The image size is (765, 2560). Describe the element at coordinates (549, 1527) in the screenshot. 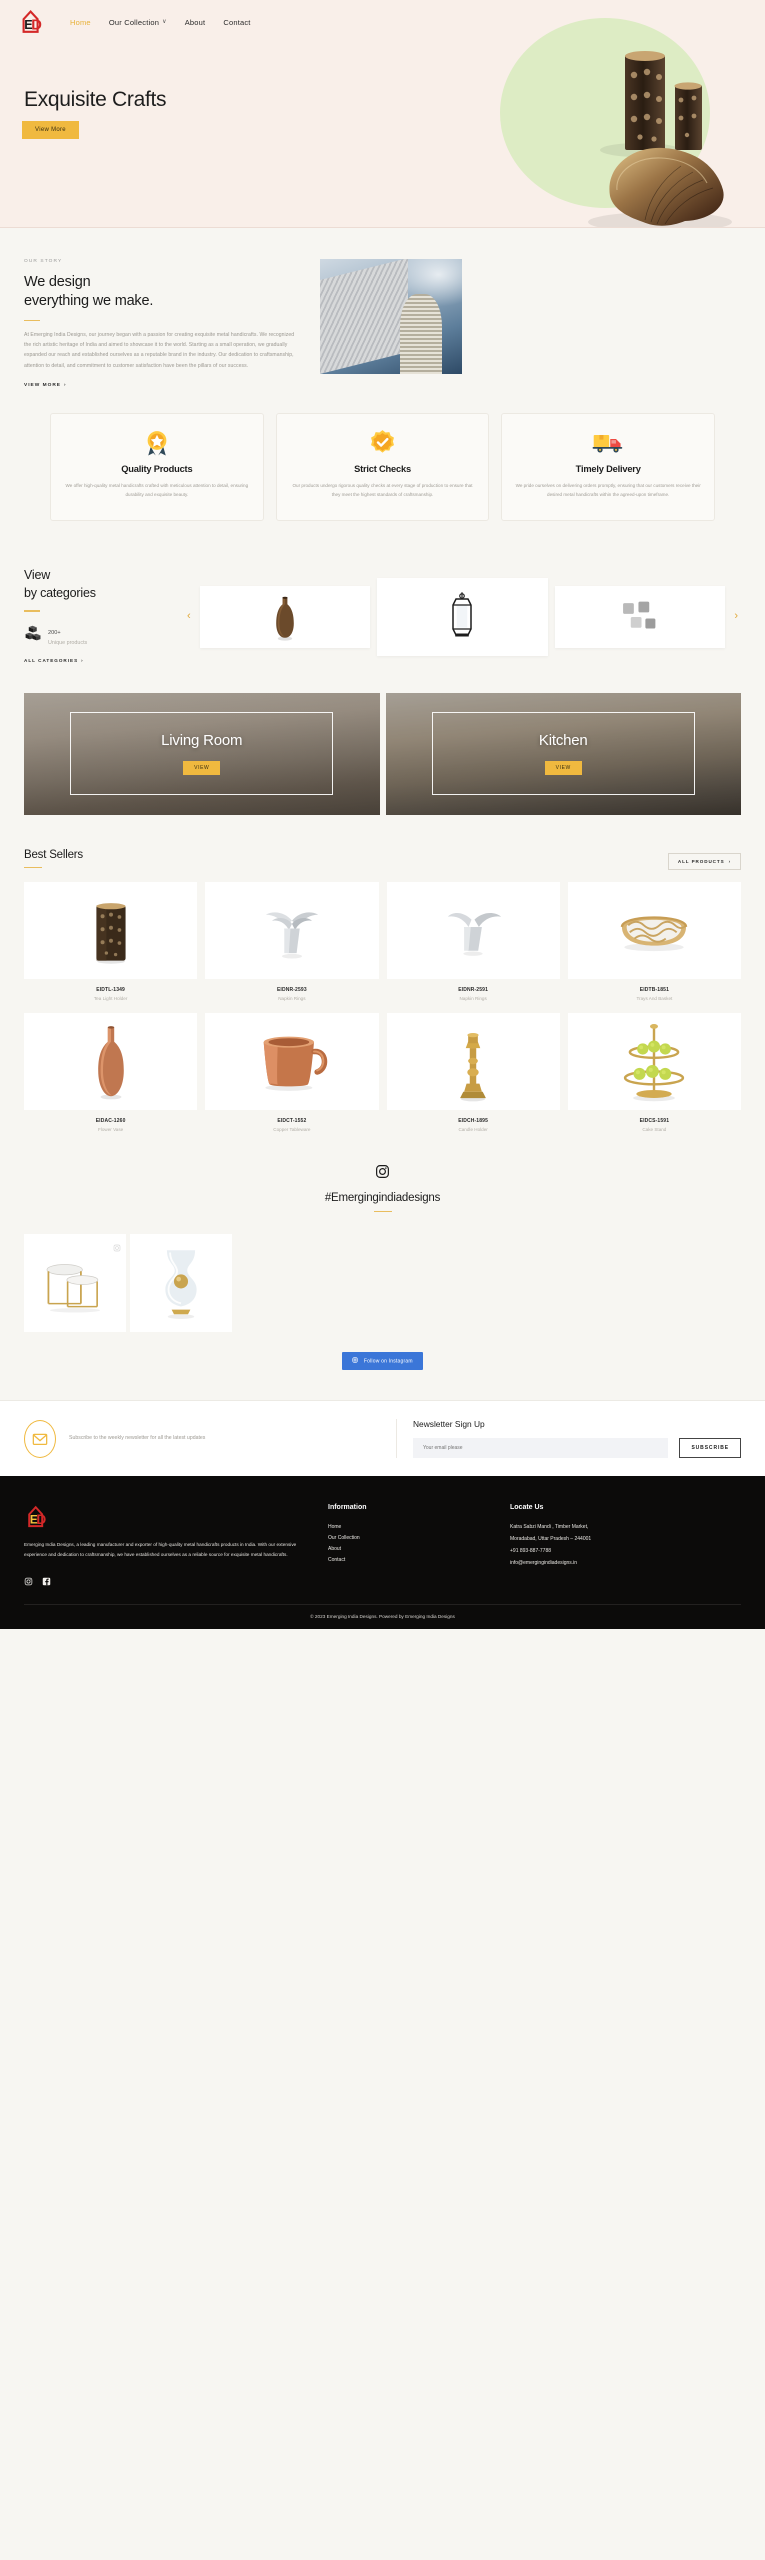

I see `footer-address-line-1: Katra Sabzi Mandi , Timber Market,` at that location.